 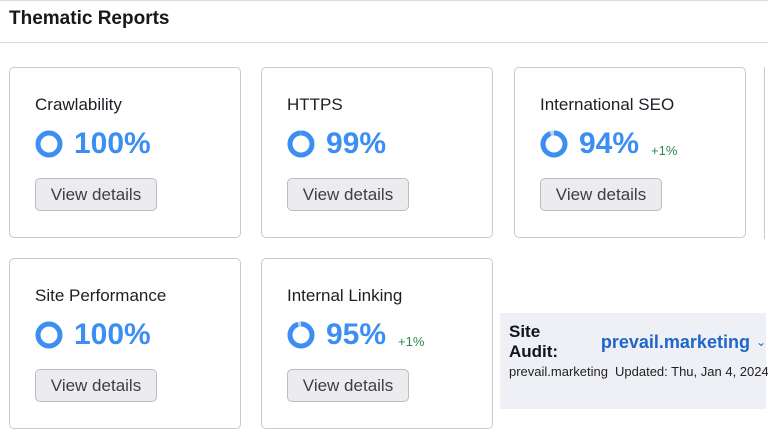 I want to click on score-value: 94%, so click(x=609, y=143).